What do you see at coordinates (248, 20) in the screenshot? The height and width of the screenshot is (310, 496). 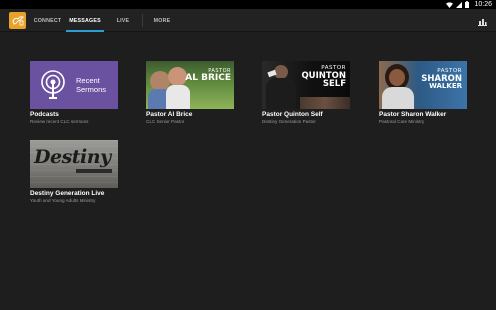 I see `action-bar: CONNECT MESSAGES LIVE MORE` at bounding box center [248, 20].